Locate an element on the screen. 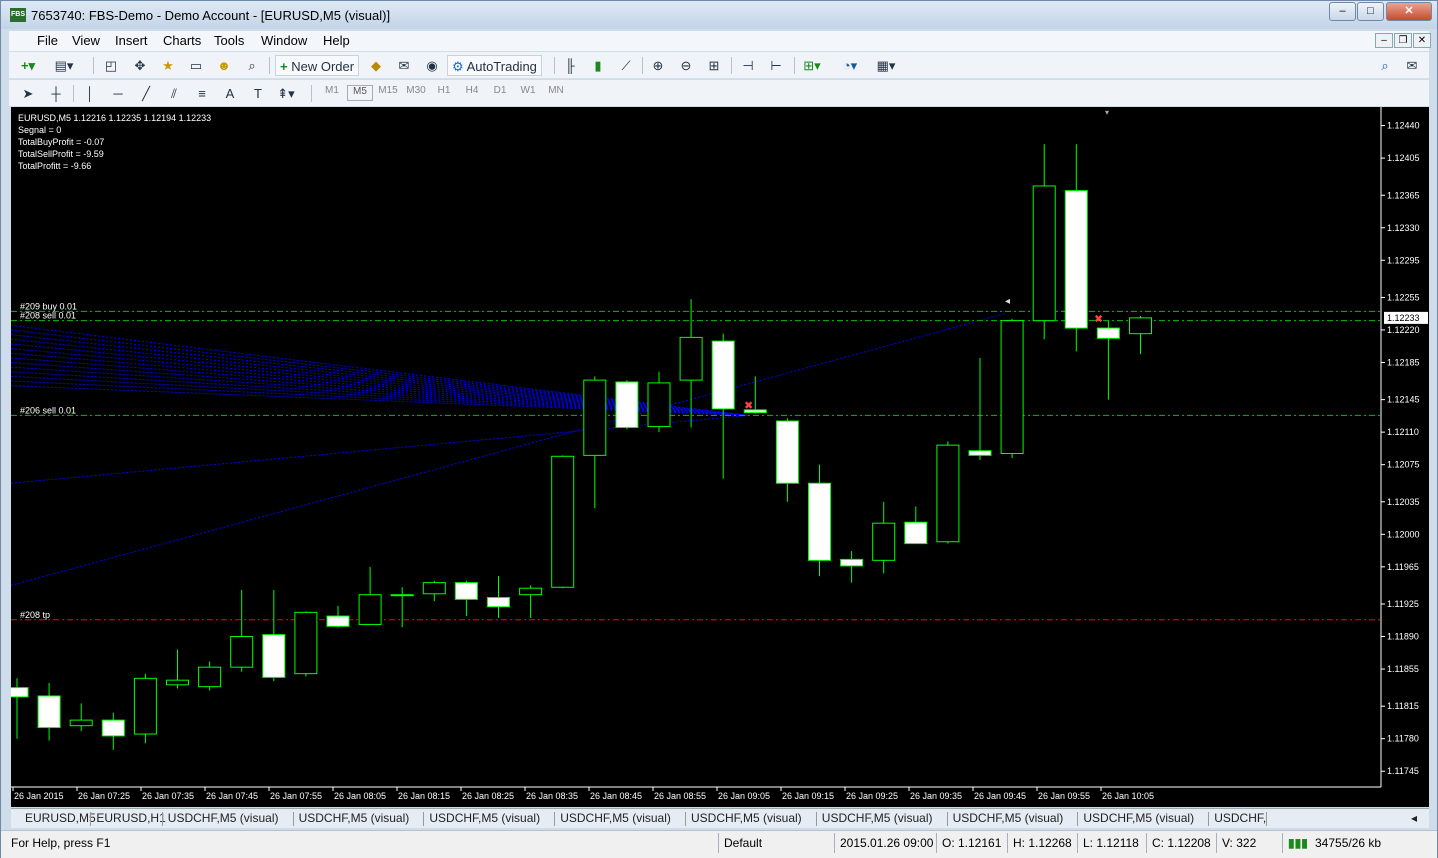  zoom-in-icon: ⊕ is located at coordinates (658, 65).